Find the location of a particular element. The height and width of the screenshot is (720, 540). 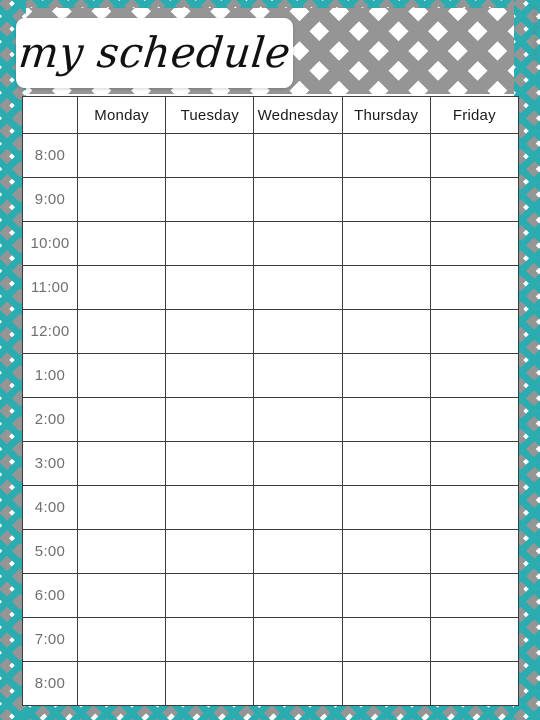

table-row: 6:00 is located at coordinates (270, 595).